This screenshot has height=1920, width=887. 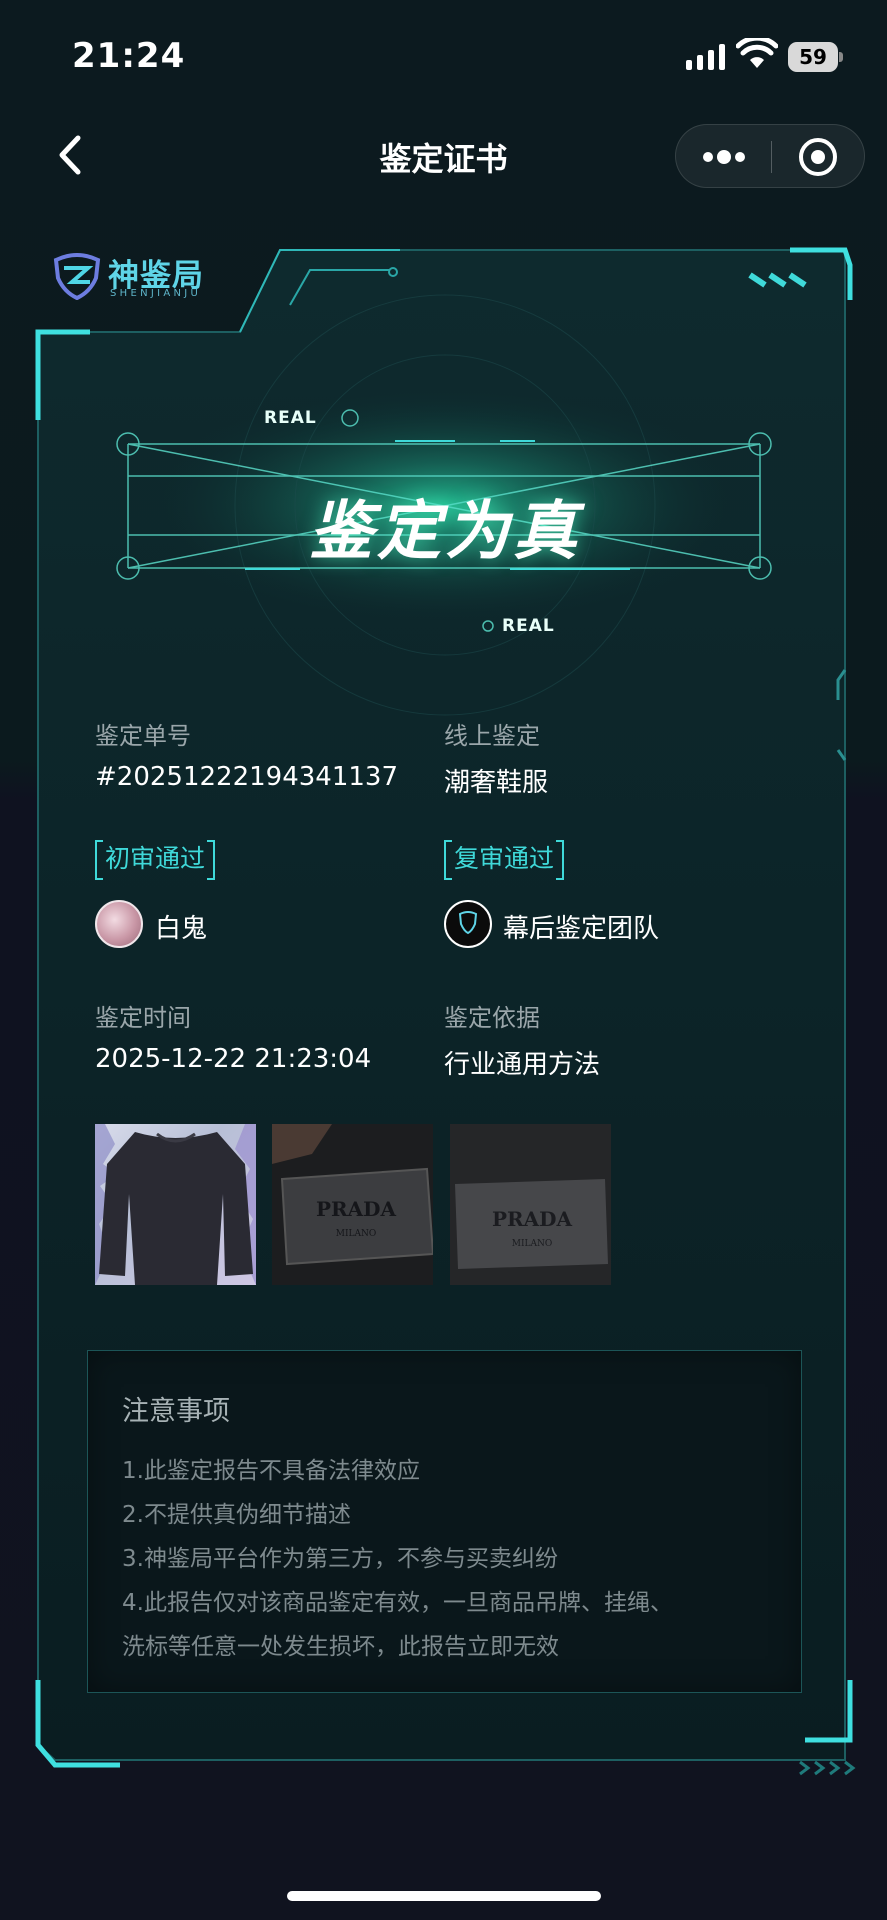 What do you see at coordinates (236, 1515) in the screenshot?
I see `notice-line-2: 2.不提供真伪细节描述` at bounding box center [236, 1515].